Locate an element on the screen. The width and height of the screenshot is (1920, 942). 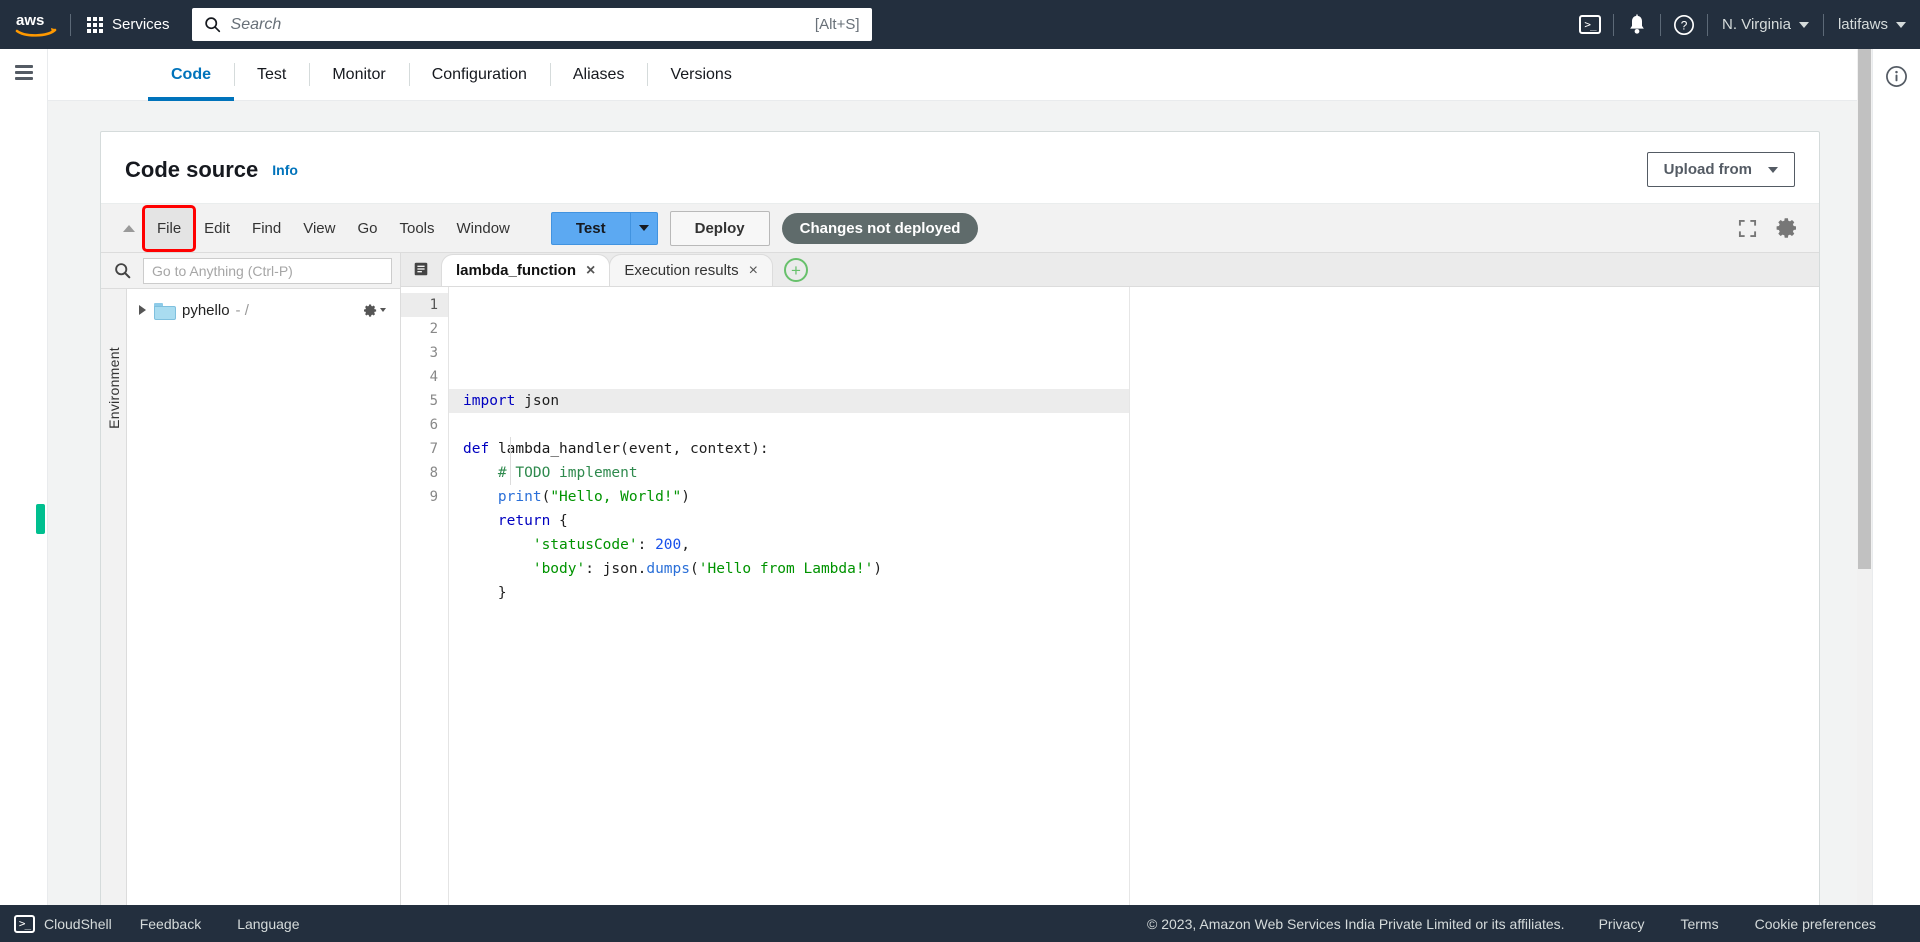
region-selector: N. Virginia is located at coordinates (1765, 24).